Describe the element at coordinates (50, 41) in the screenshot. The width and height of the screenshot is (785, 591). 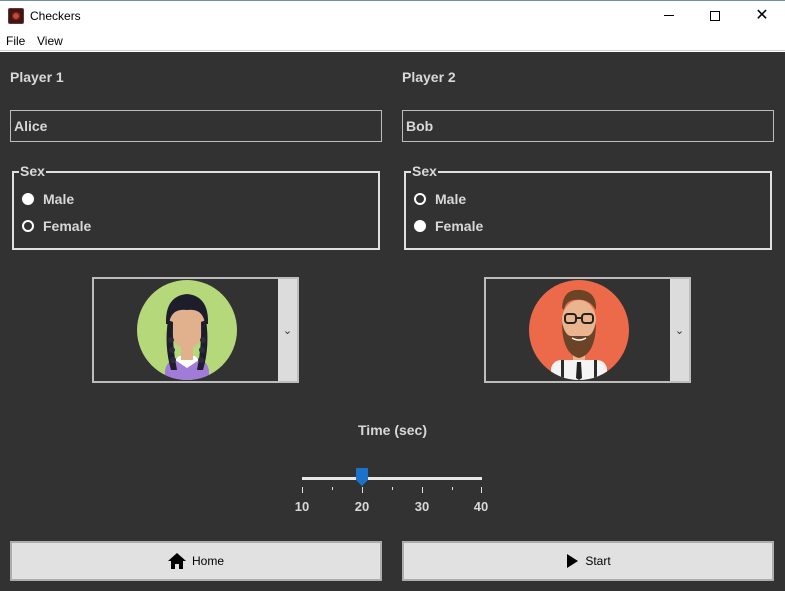
I see `menu-view: View` at that location.